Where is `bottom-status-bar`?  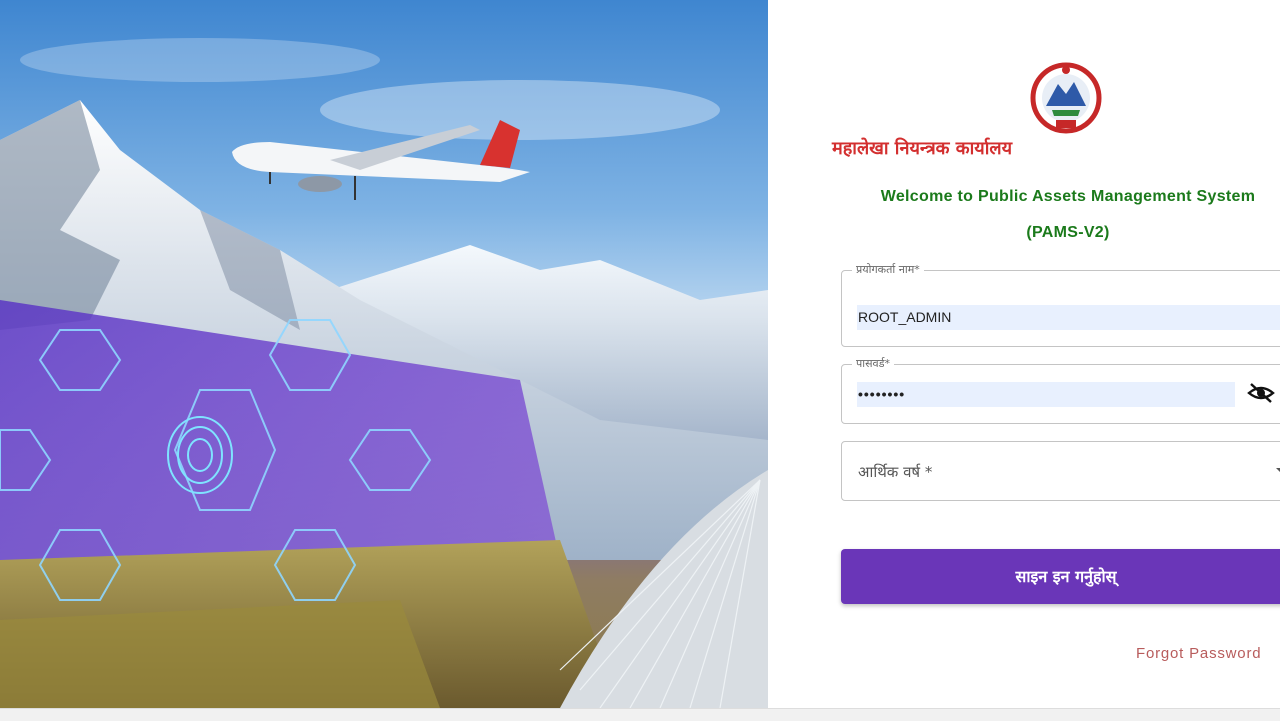 bottom-status-bar is located at coordinates (640, 714).